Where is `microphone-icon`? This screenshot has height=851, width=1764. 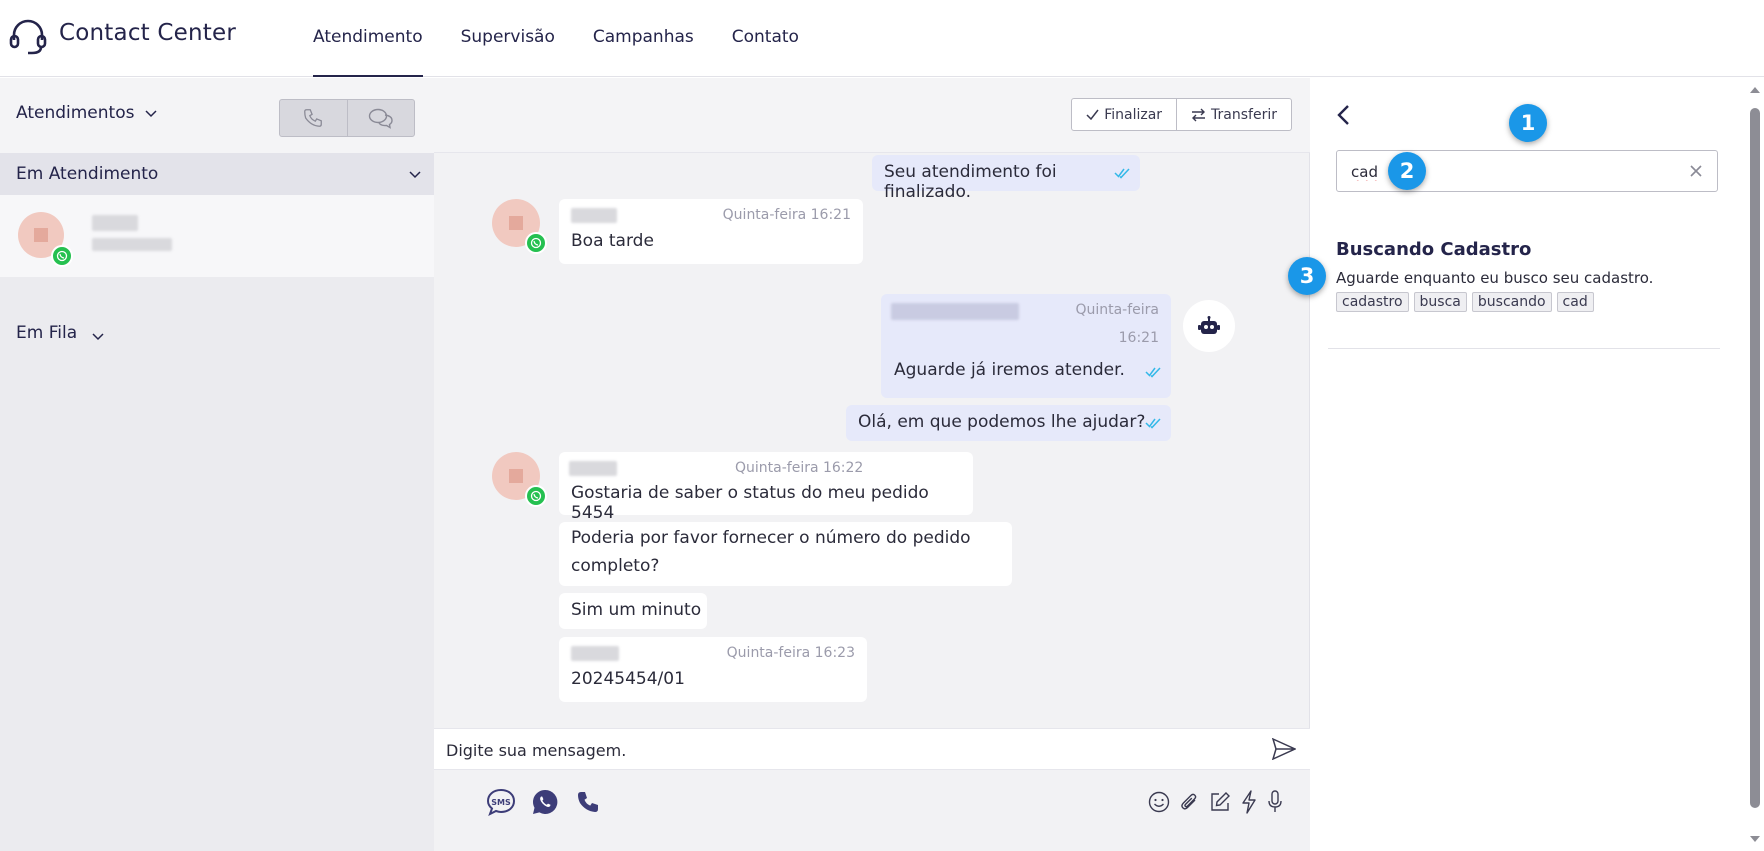 microphone-icon is located at coordinates (1275, 801).